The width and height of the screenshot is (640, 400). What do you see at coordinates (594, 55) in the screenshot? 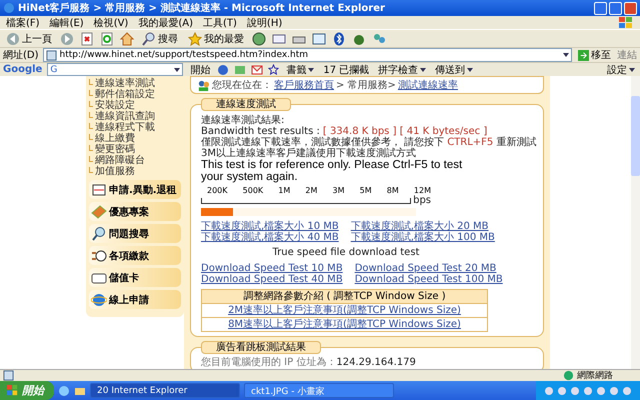
I see `go-button: 移至` at bounding box center [594, 55].